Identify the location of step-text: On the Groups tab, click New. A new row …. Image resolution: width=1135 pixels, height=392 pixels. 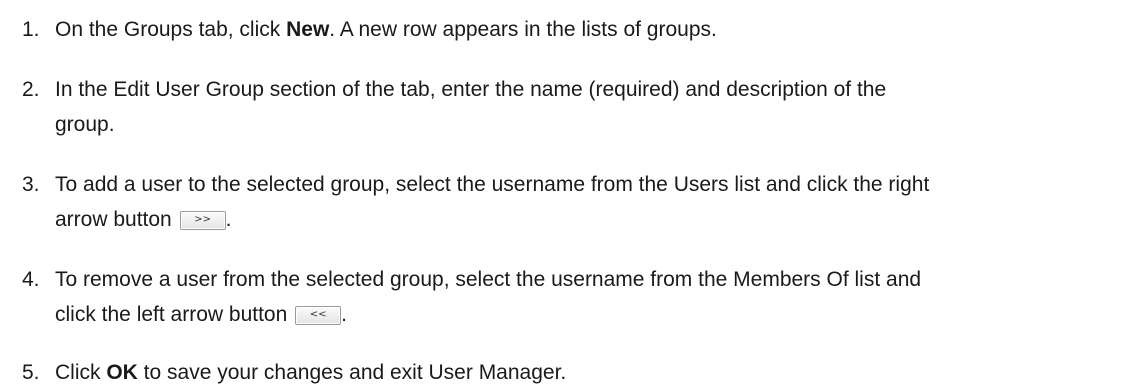
(587, 29).